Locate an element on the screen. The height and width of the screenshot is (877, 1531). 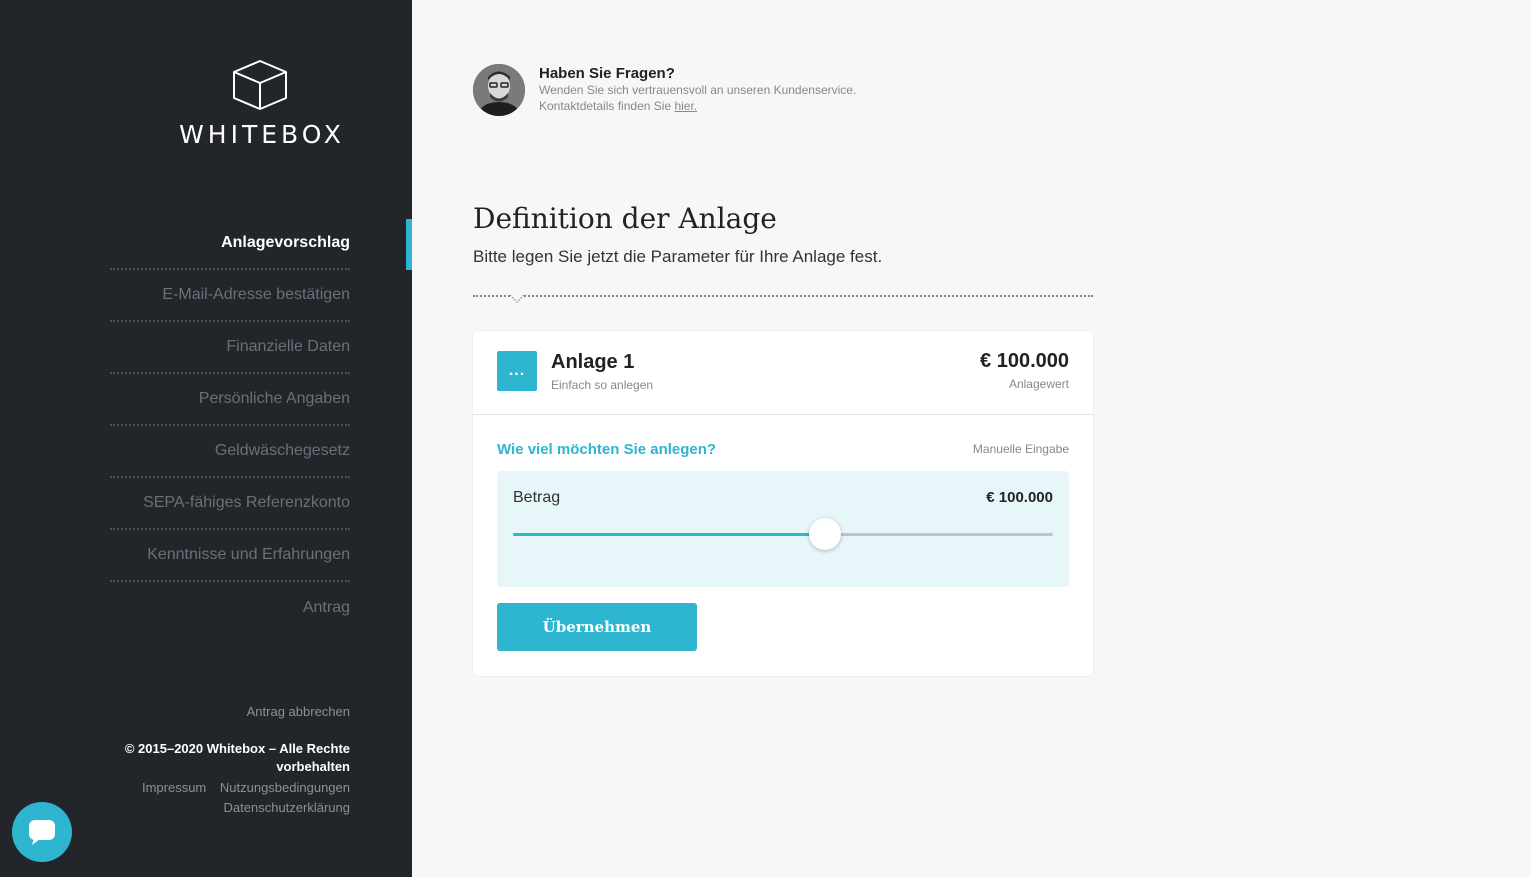
nav-item-financial-data: Finanzielle Daten is located at coordinates (230, 348).